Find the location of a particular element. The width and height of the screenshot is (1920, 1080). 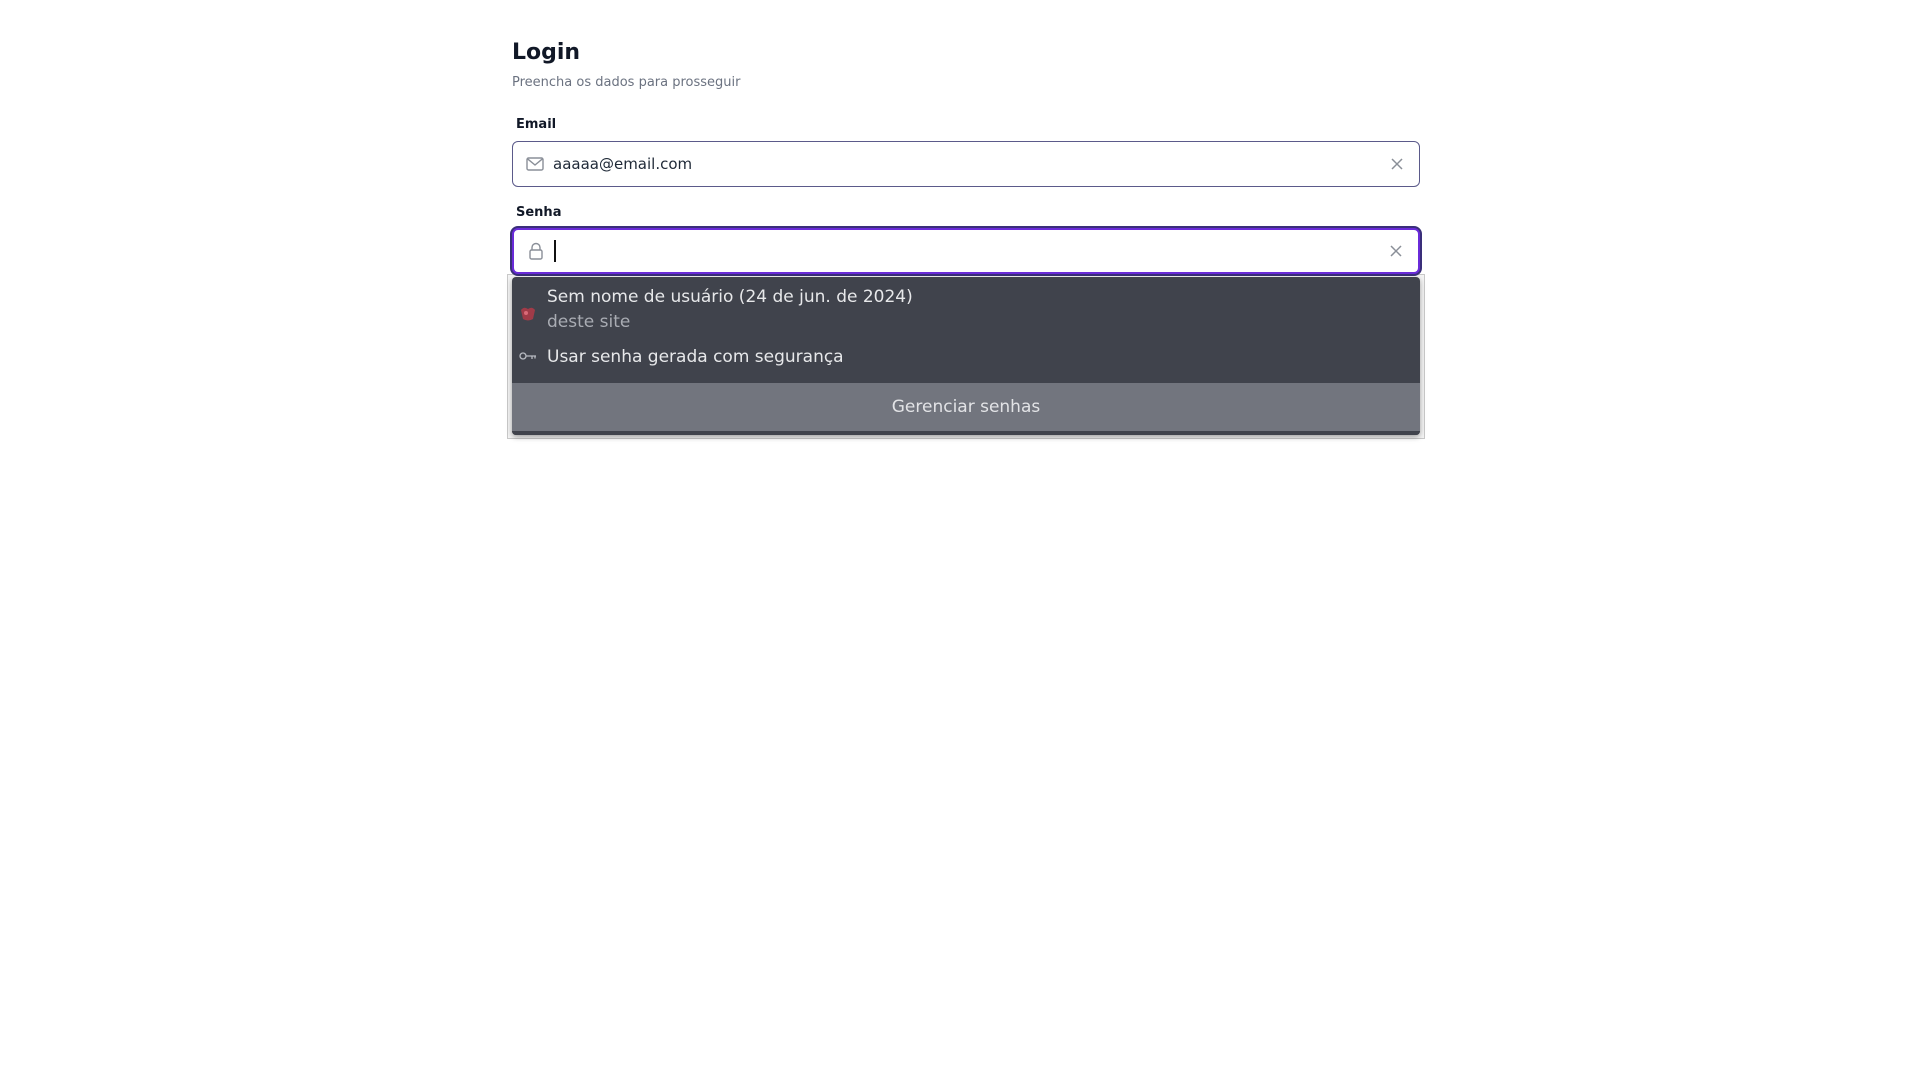

email-label: Email is located at coordinates (536, 124).